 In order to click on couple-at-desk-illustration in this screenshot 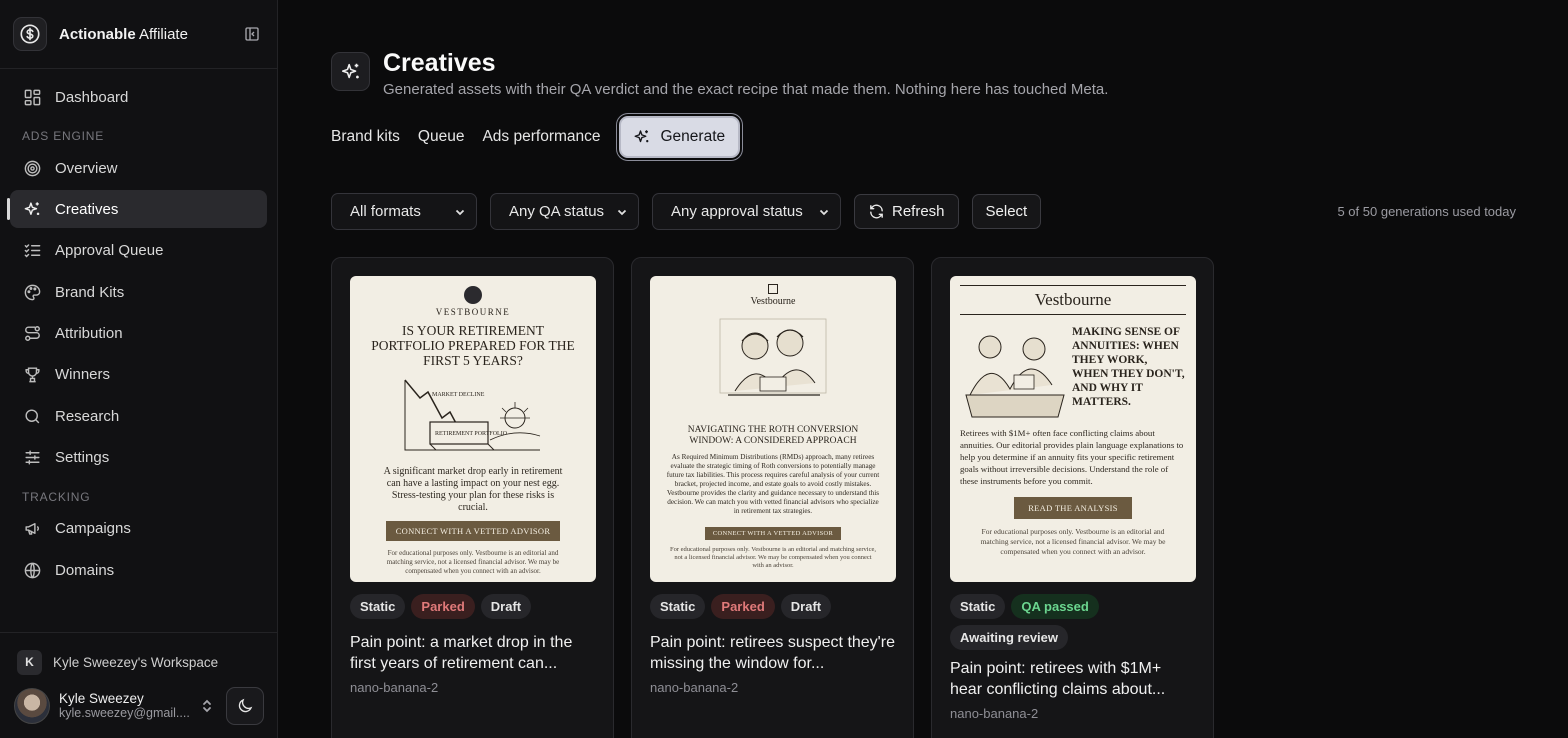, I will do `click(1015, 376)`.